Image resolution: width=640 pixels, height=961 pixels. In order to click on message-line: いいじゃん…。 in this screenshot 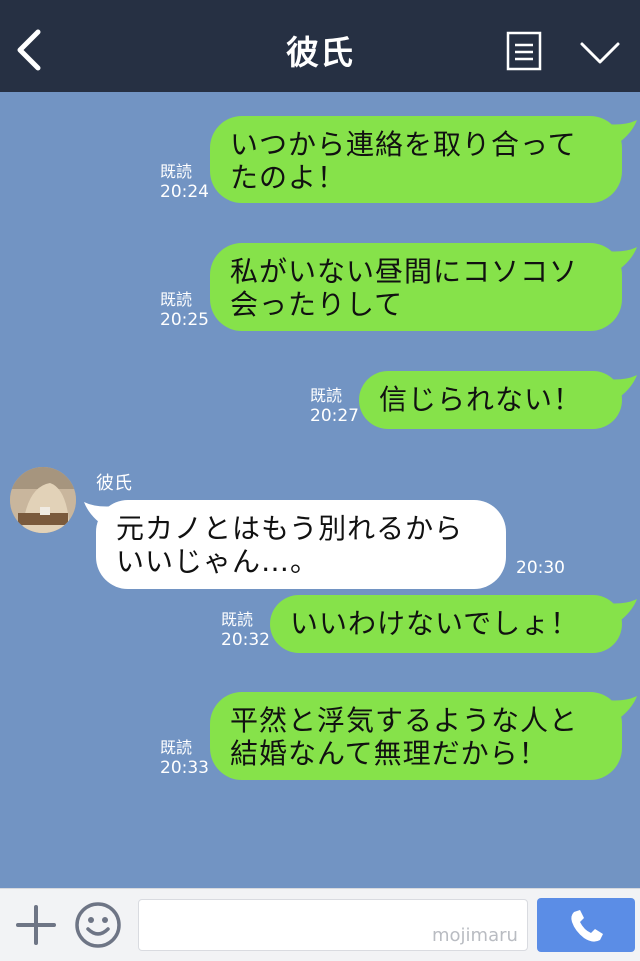, I will do `click(218, 561)`.